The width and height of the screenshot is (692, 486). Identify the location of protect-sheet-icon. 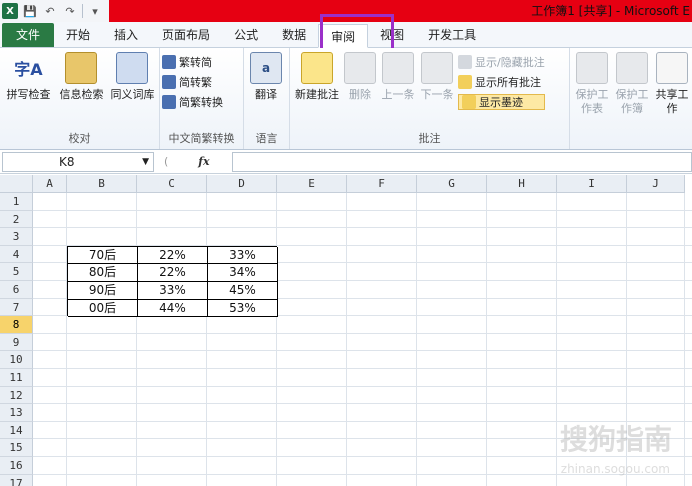
(592, 68).